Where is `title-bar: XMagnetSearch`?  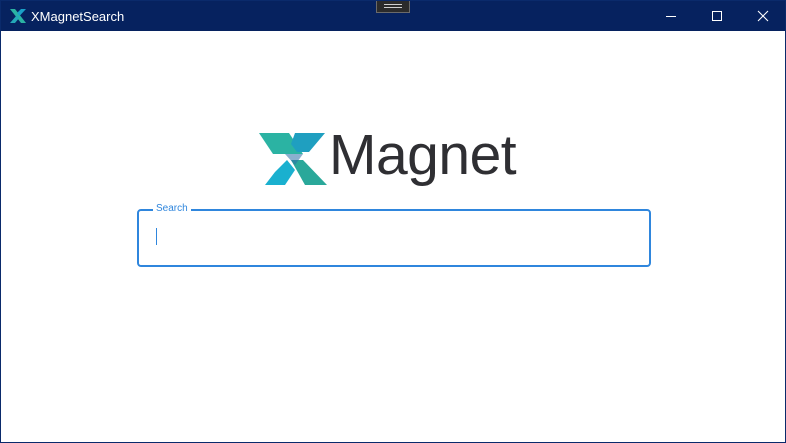 title-bar: XMagnetSearch is located at coordinates (393, 16).